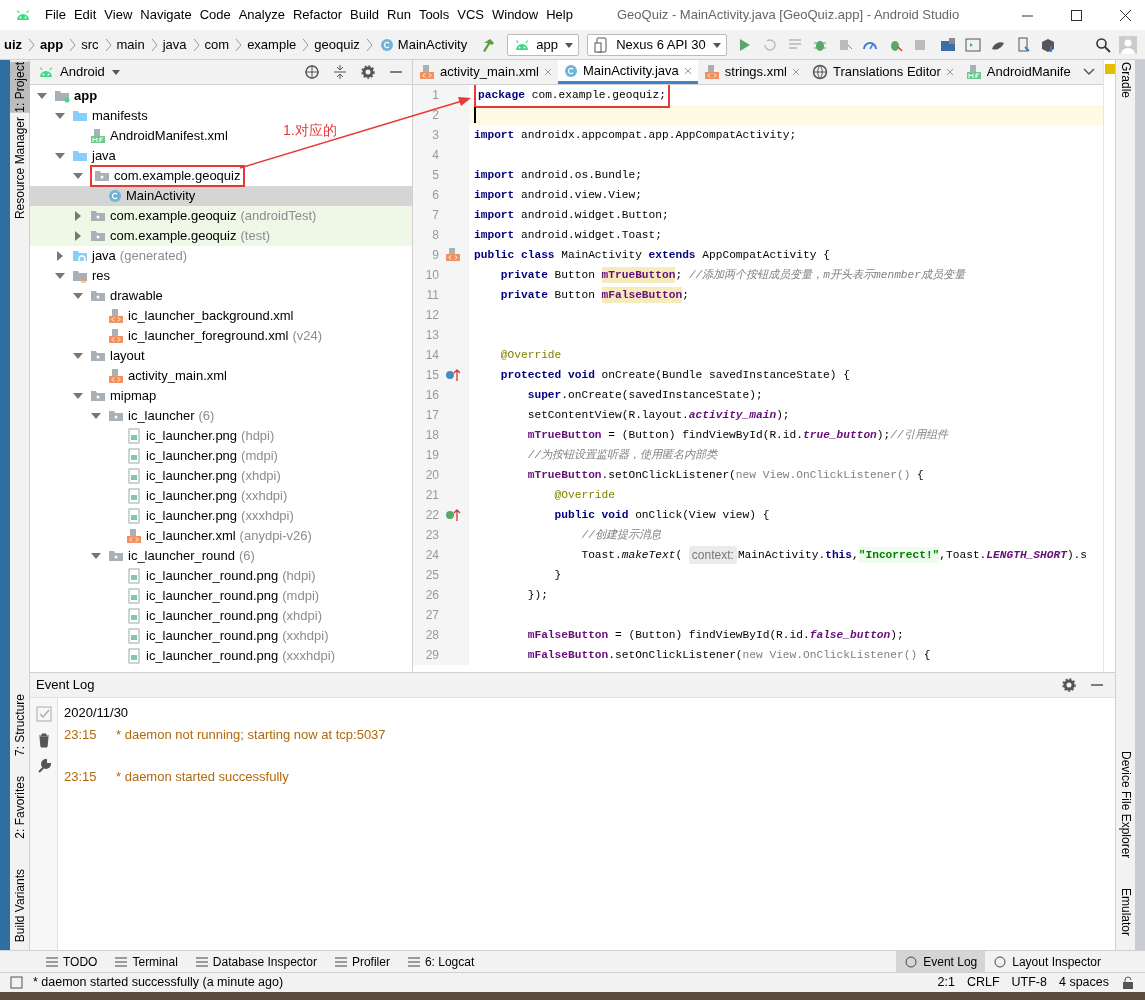  What do you see at coordinates (95, 396) in the screenshot?
I see `tree-item: mipmap` at bounding box center [95, 396].